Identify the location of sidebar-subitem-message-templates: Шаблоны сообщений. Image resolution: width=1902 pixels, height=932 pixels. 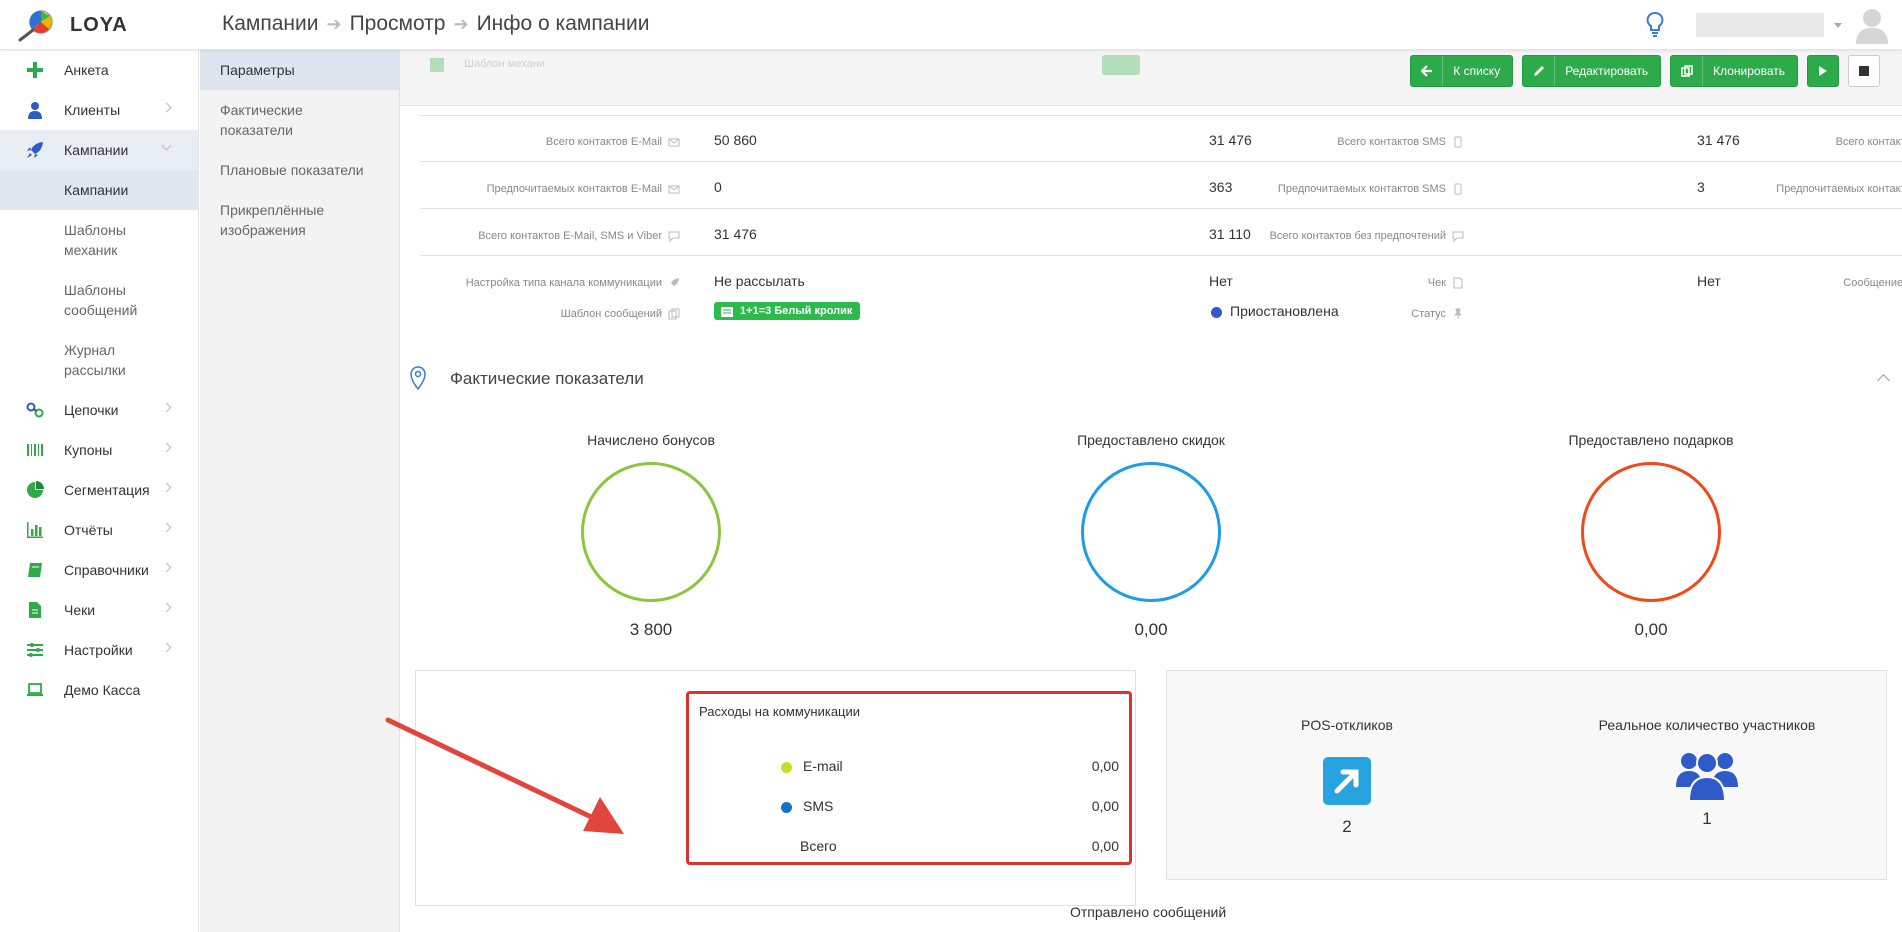
(75, 300).